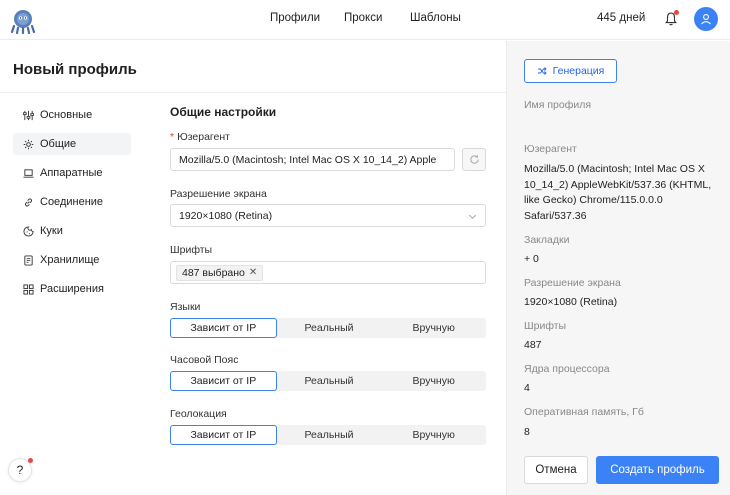 The image size is (730, 495). I want to click on summary-fonts-label: Шрифты, so click(545, 326).